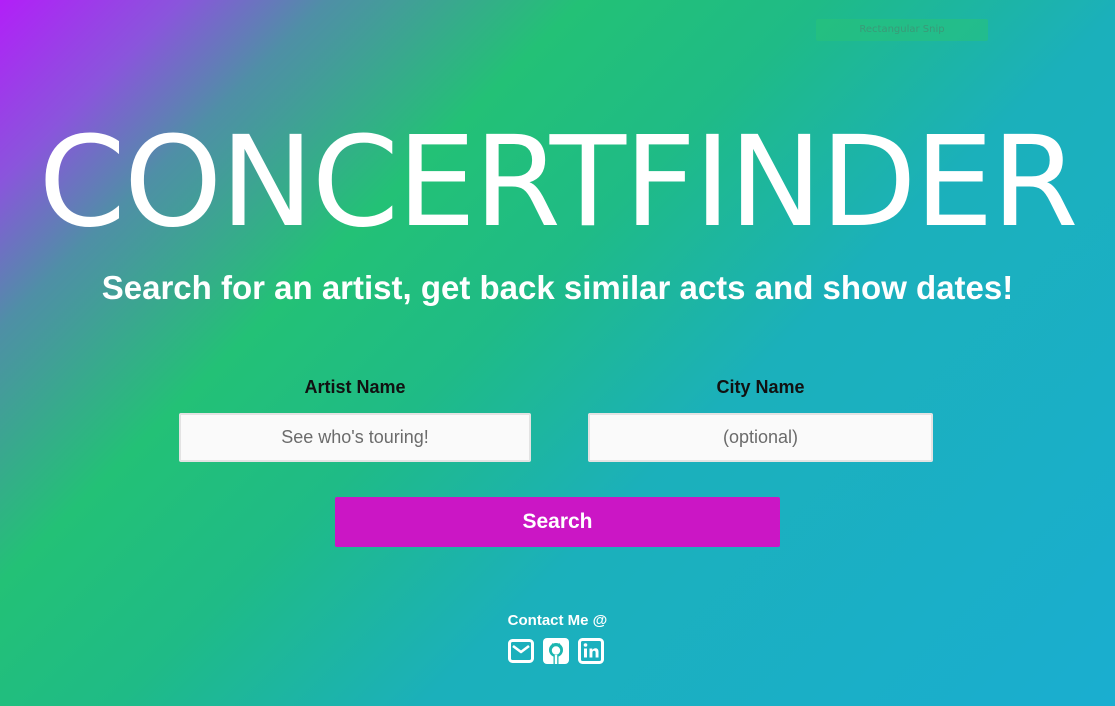 The width and height of the screenshot is (1115, 706). What do you see at coordinates (355, 437) in the screenshot?
I see `artist-name-input` at bounding box center [355, 437].